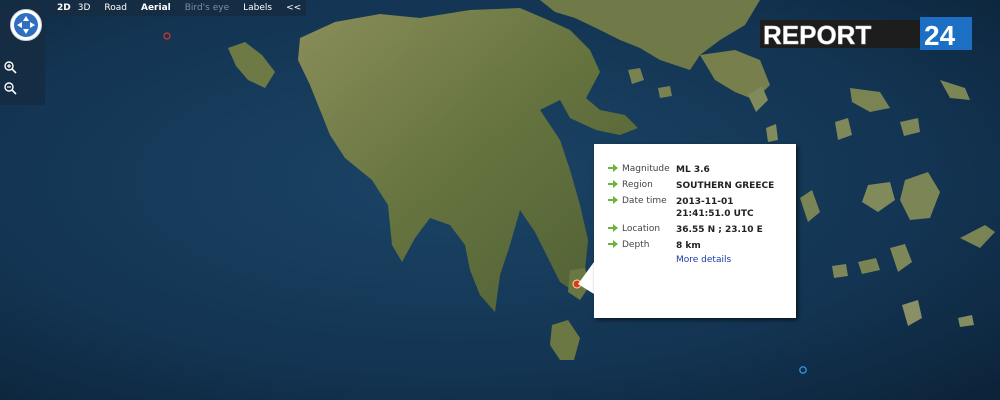 The height and width of the screenshot is (400, 1000). What do you see at coordinates (654, 246) in the screenshot?
I see `depth-row: Depth 8 km` at bounding box center [654, 246].